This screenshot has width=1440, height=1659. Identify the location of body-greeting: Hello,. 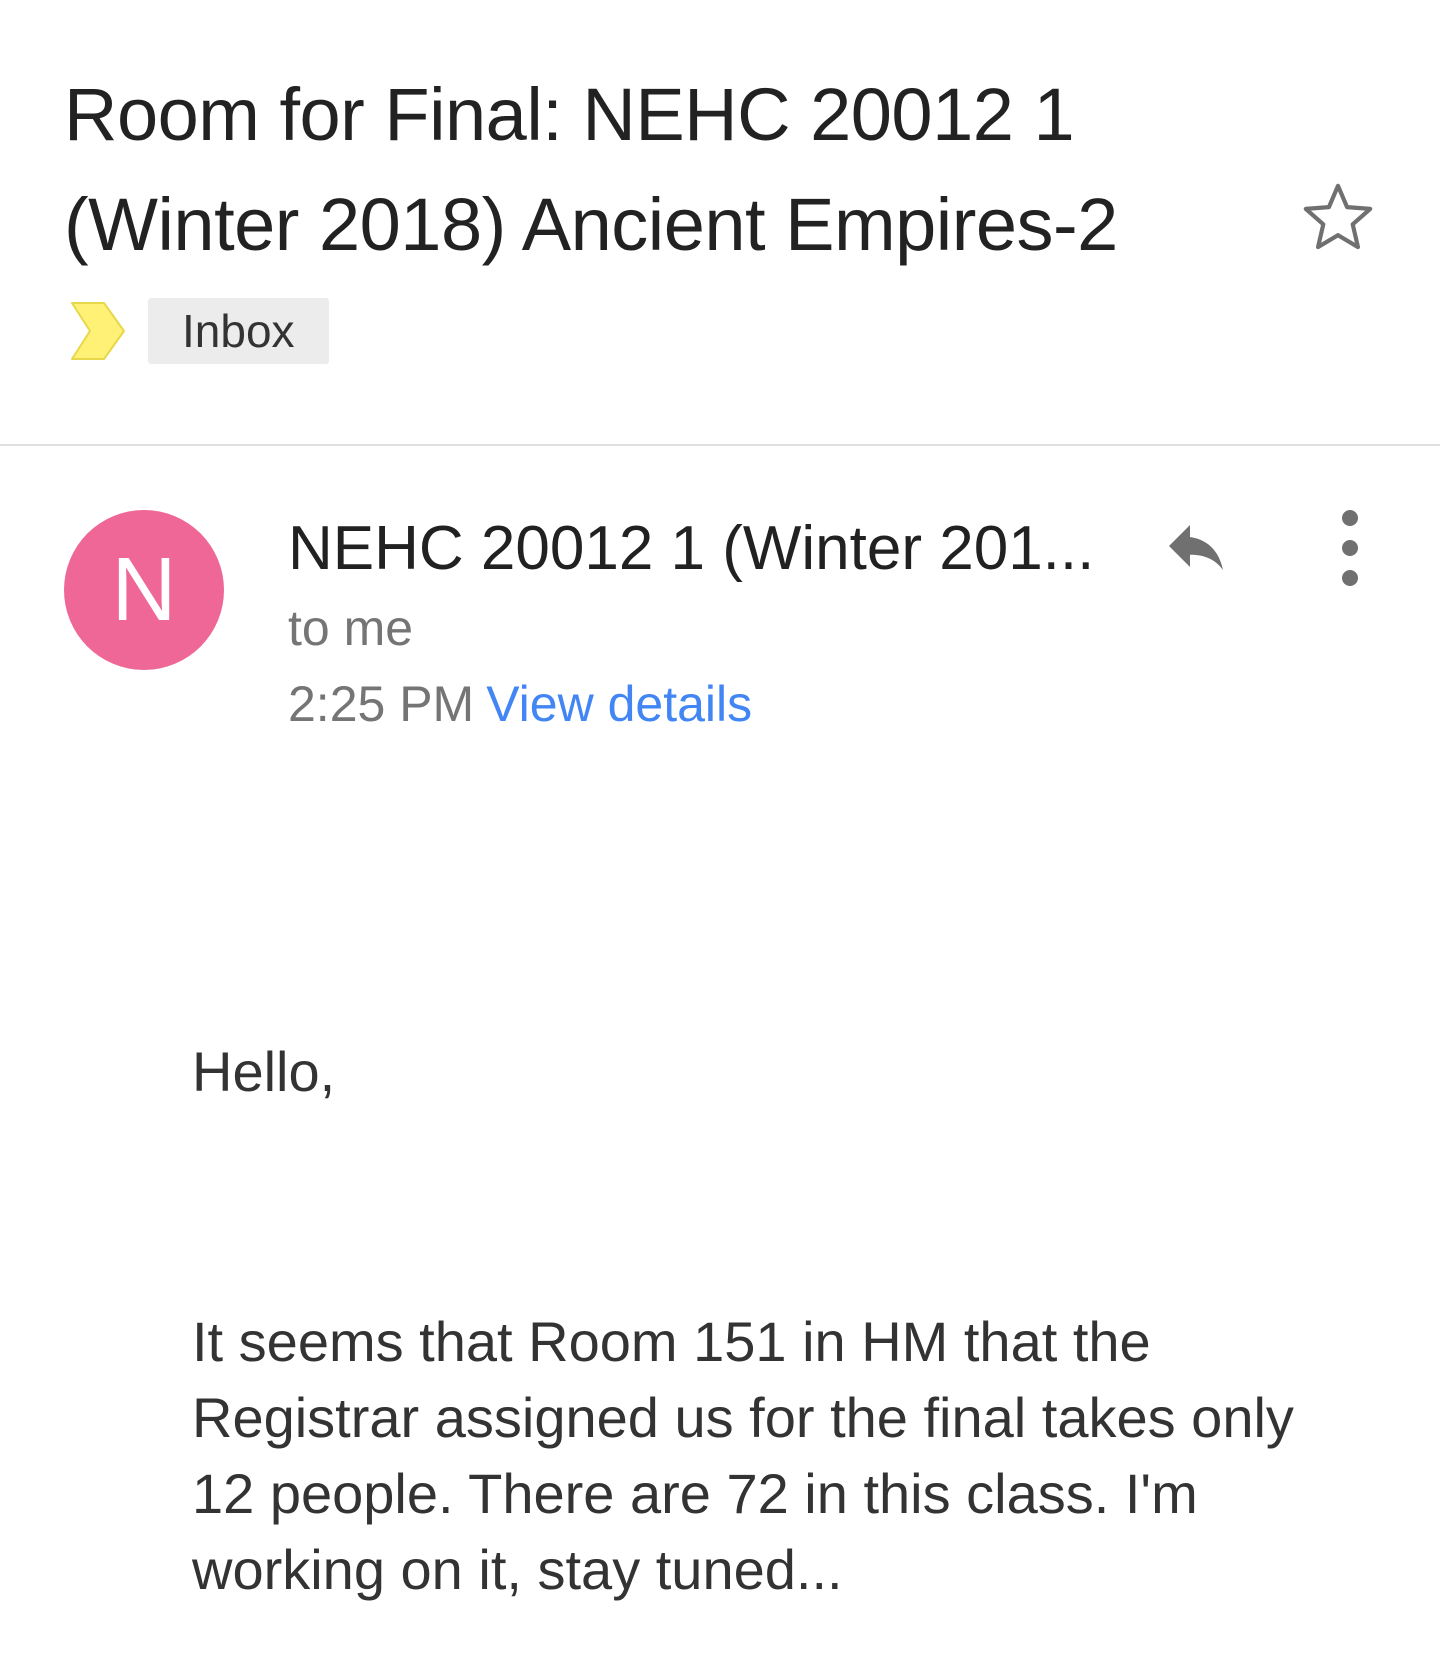
(264, 1071).